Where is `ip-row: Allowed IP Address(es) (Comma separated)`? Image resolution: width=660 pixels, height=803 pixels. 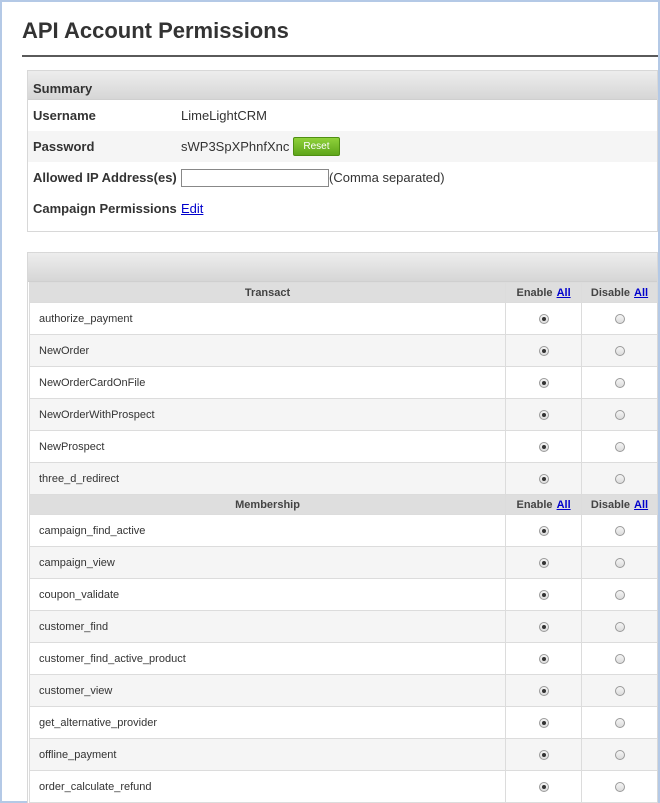 ip-row: Allowed IP Address(es) (Comma separated) is located at coordinates (342, 177).